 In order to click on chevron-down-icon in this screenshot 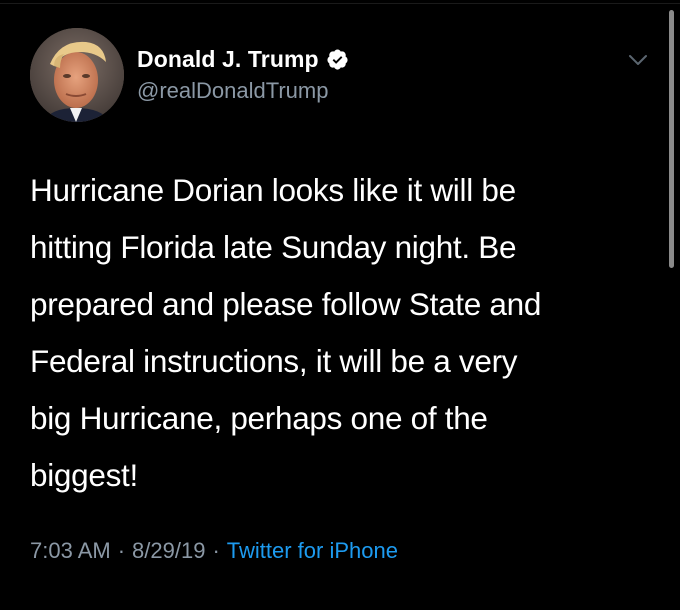, I will do `click(638, 60)`.